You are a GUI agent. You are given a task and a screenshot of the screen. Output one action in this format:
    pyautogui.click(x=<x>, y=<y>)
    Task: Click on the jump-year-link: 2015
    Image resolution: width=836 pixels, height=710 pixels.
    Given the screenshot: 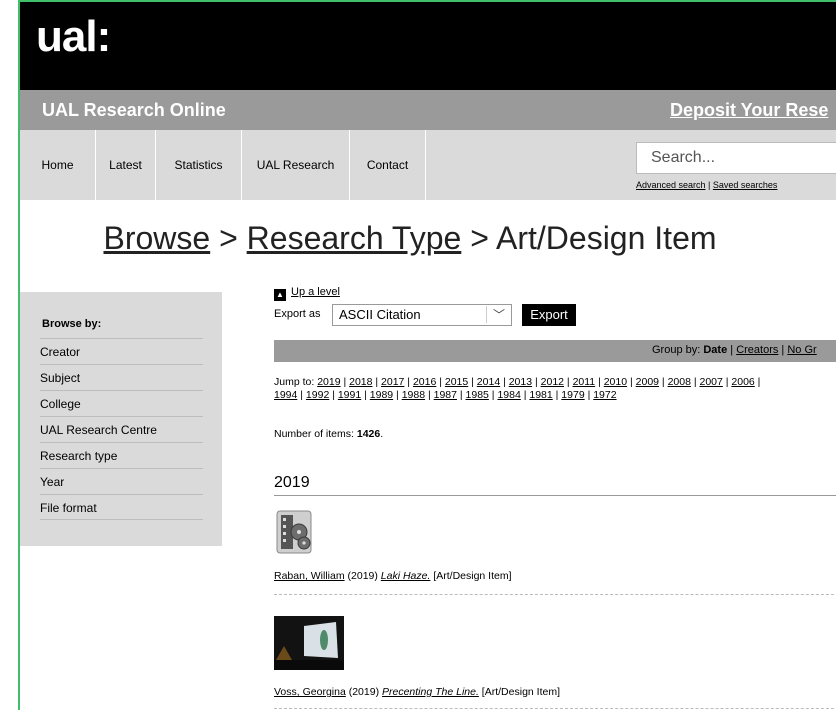 What is the action you would take?
    pyautogui.click(x=456, y=382)
    